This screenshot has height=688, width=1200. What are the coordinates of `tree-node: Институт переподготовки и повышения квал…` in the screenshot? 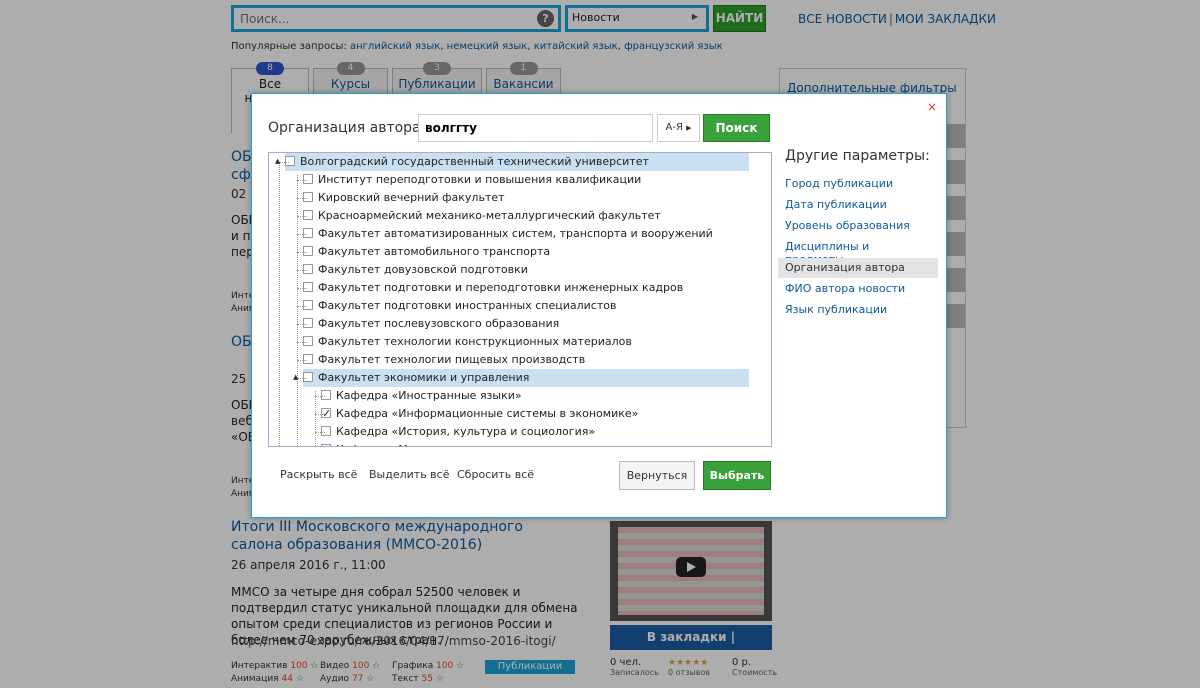 It's located at (472, 180).